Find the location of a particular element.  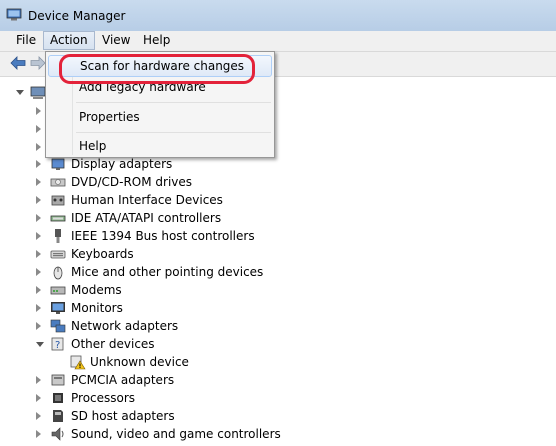

title-bar: Device Manager is located at coordinates (278, 15).